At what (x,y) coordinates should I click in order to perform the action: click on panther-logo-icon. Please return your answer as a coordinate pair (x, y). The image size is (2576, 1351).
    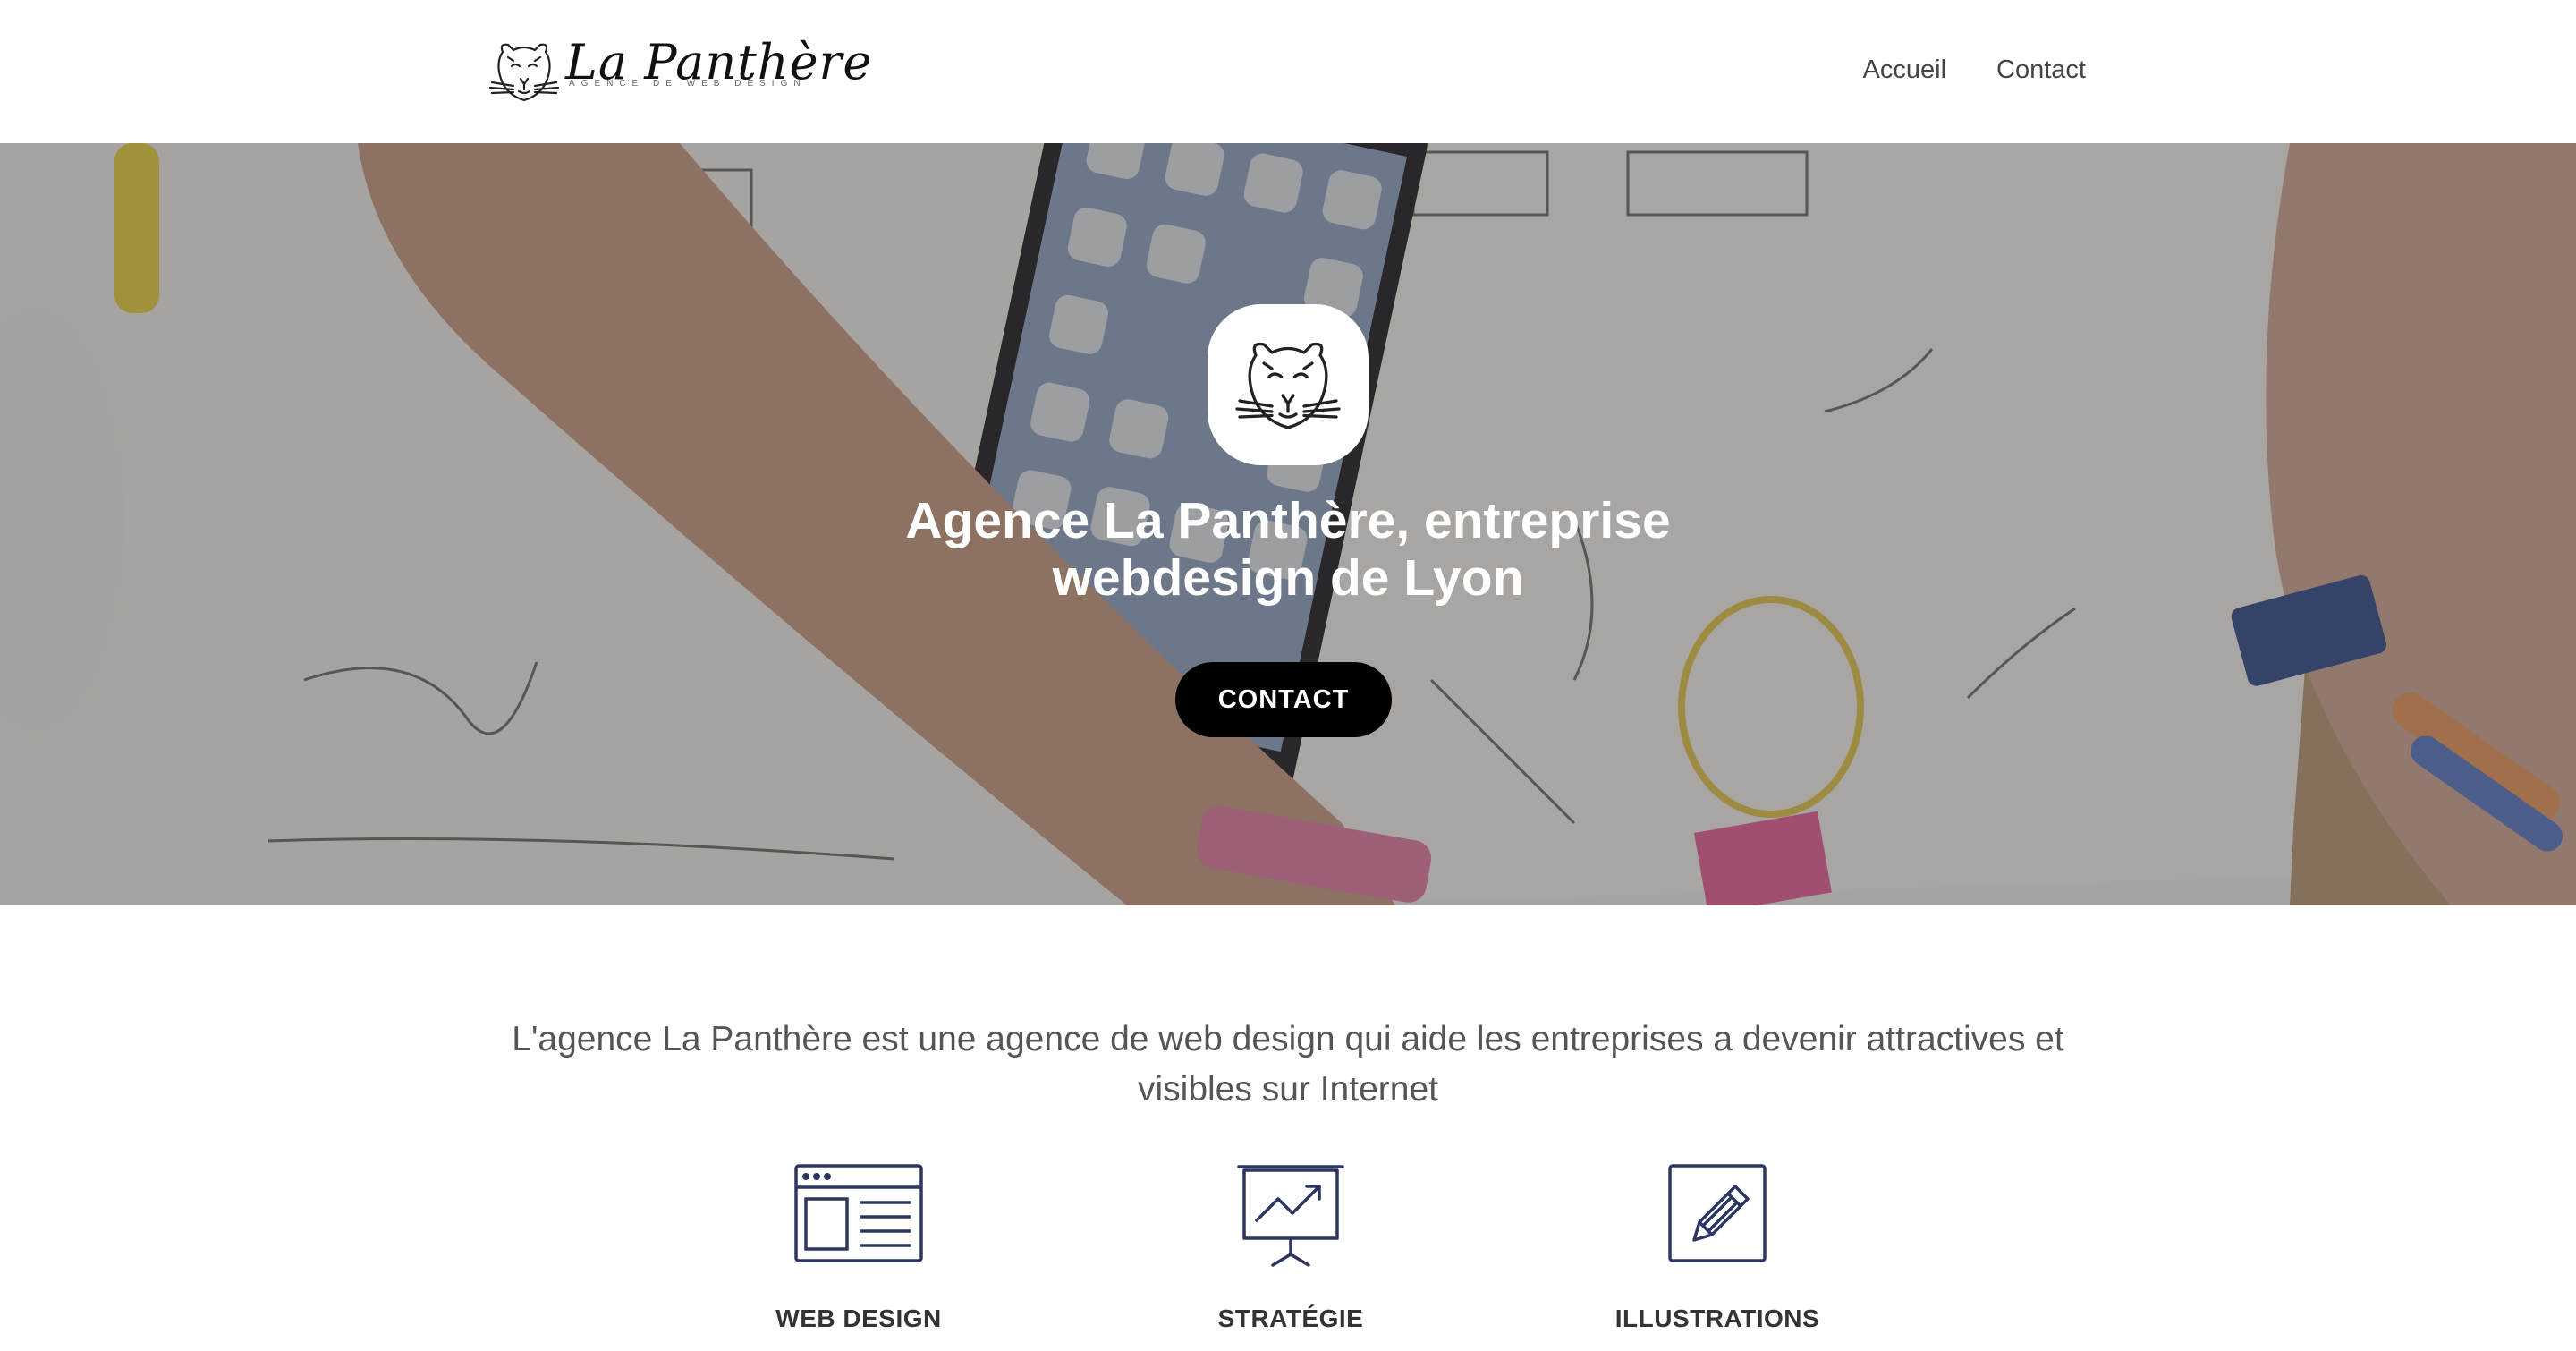
    Looking at the image, I should click on (524, 72).